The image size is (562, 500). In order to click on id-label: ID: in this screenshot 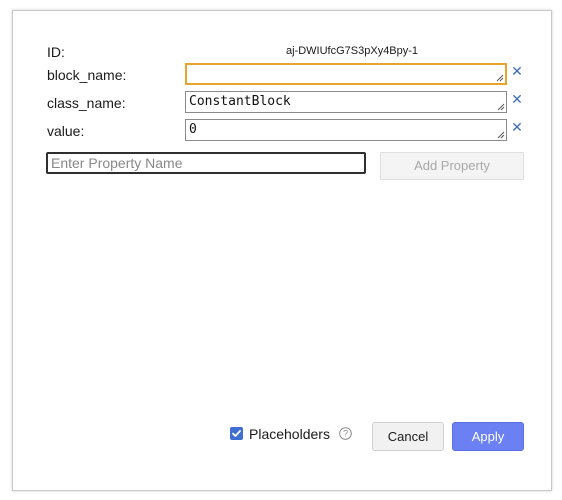, I will do `click(56, 52)`.